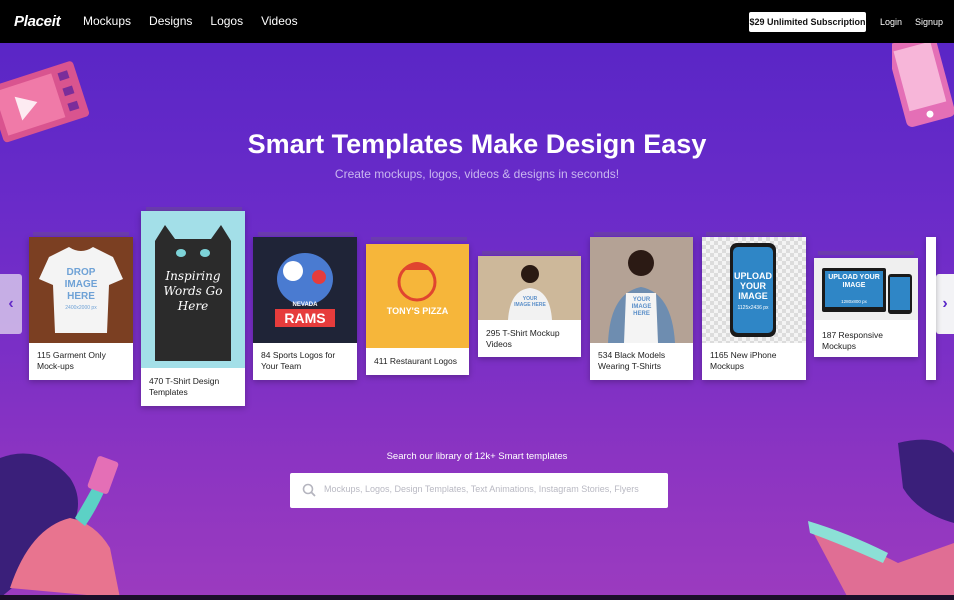 Image resolution: width=954 pixels, height=600 pixels. I want to click on card-thumbnail: TONY'S PIZZA, so click(417, 296).